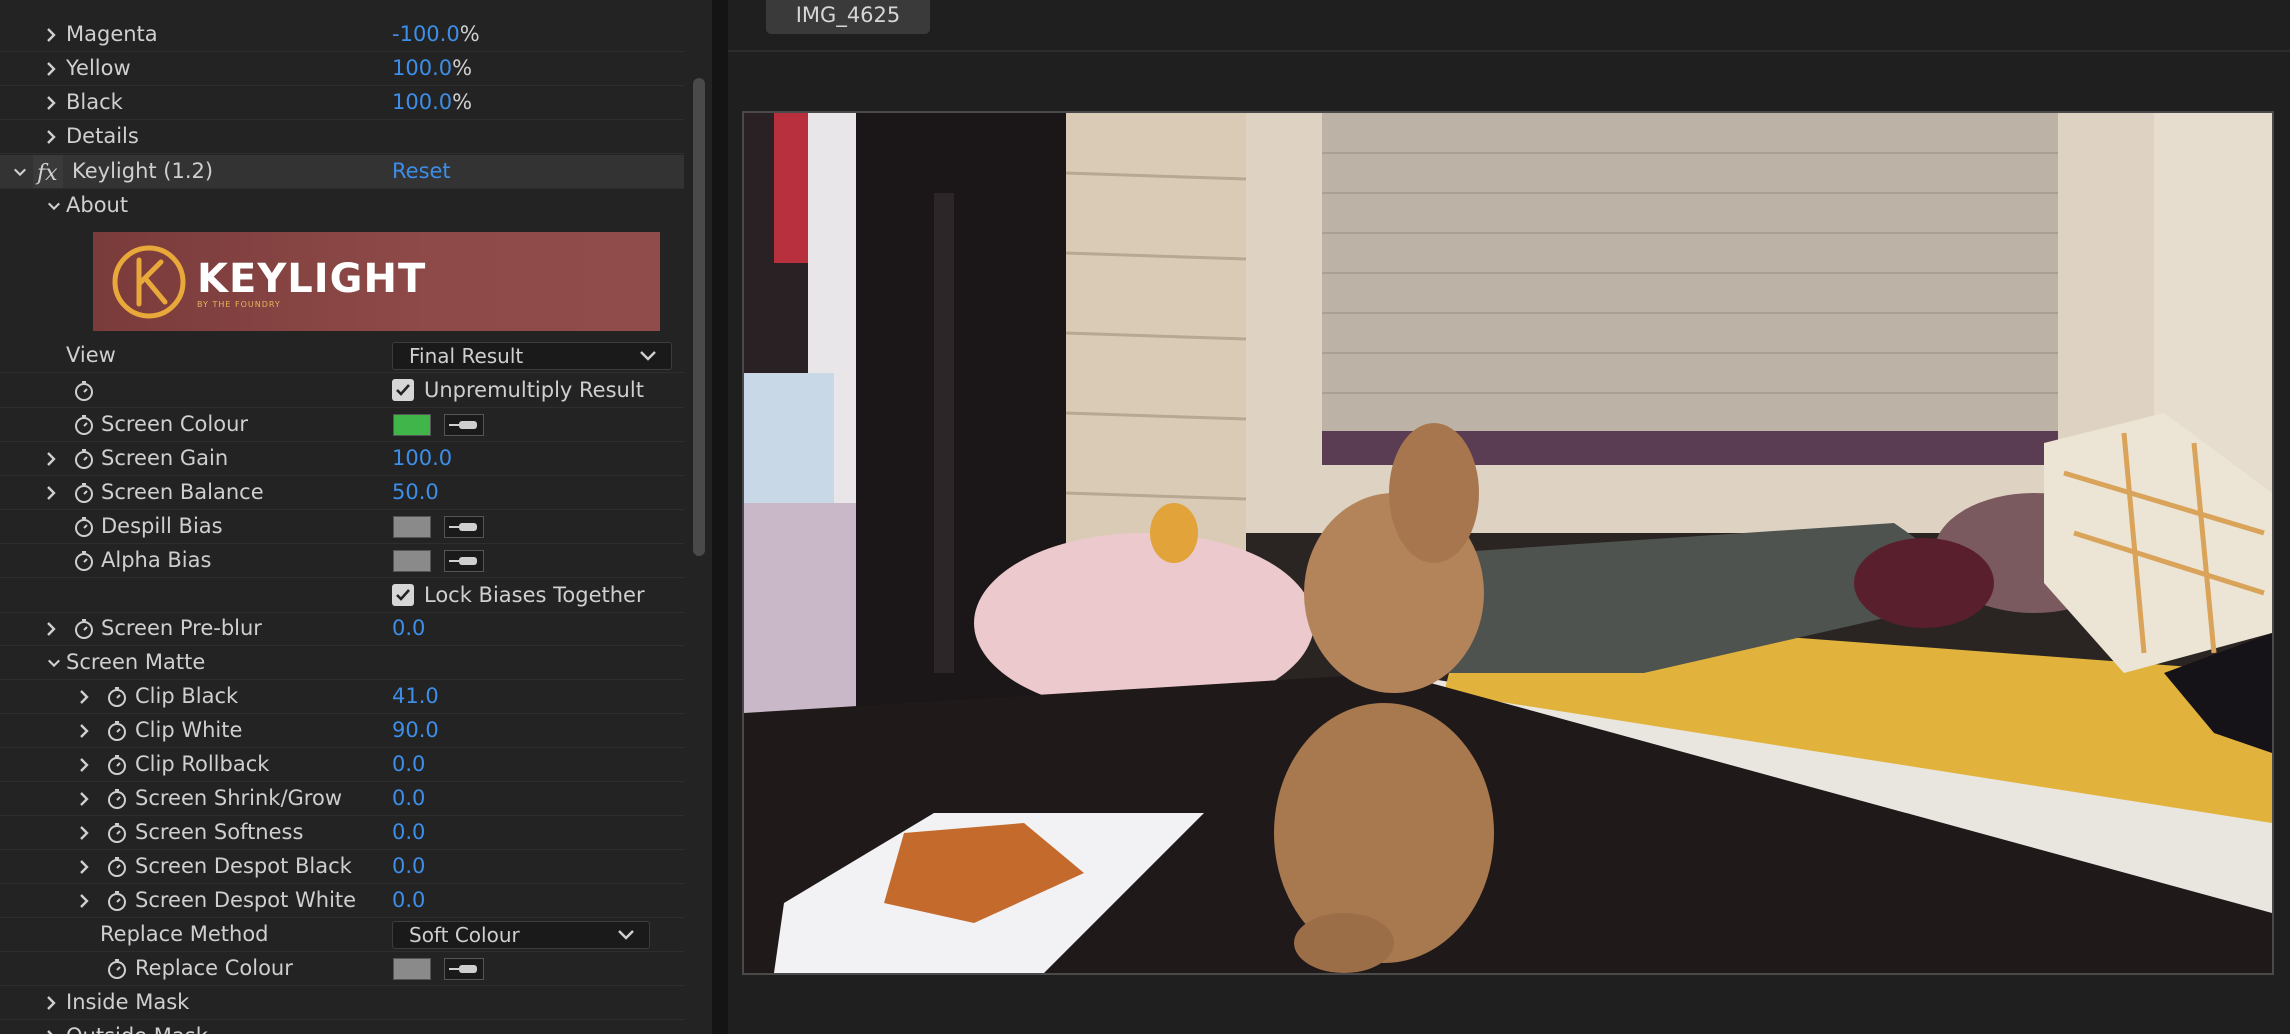  What do you see at coordinates (342, 137) in the screenshot?
I see `property-group-details: Details` at bounding box center [342, 137].